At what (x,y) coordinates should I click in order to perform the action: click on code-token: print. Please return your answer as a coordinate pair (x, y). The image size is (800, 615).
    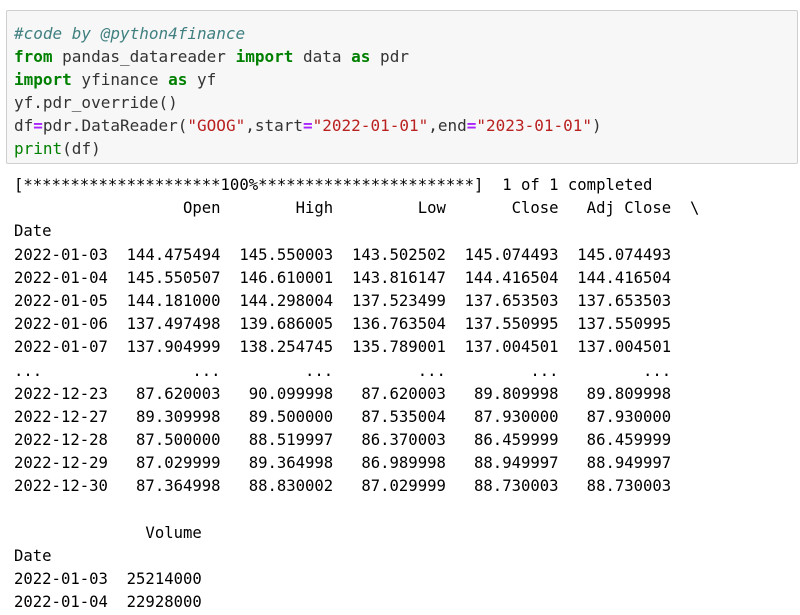
    Looking at the image, I should click on (38, 148).